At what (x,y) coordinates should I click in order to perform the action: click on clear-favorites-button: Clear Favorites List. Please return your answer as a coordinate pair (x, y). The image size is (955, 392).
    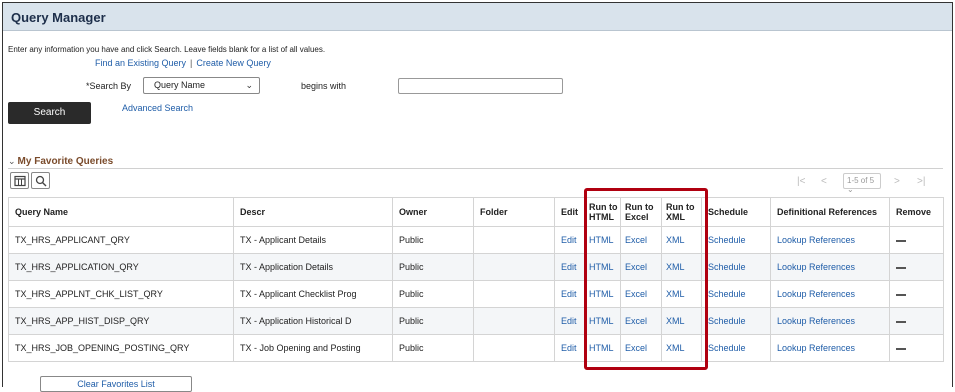
    Looking at the image, I should click on (116, 384).